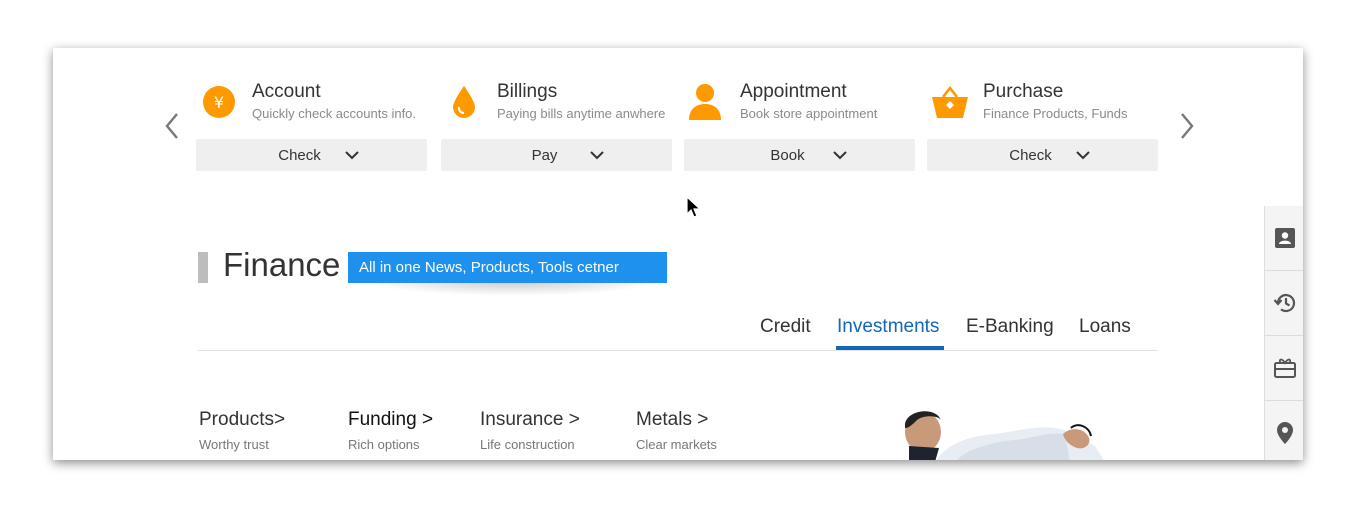  What do you see at coordinates (581, 113) in the screenshot?
I see `service-subtitle: Paying bills anytime anwhere` at bounding box center [581, 113].